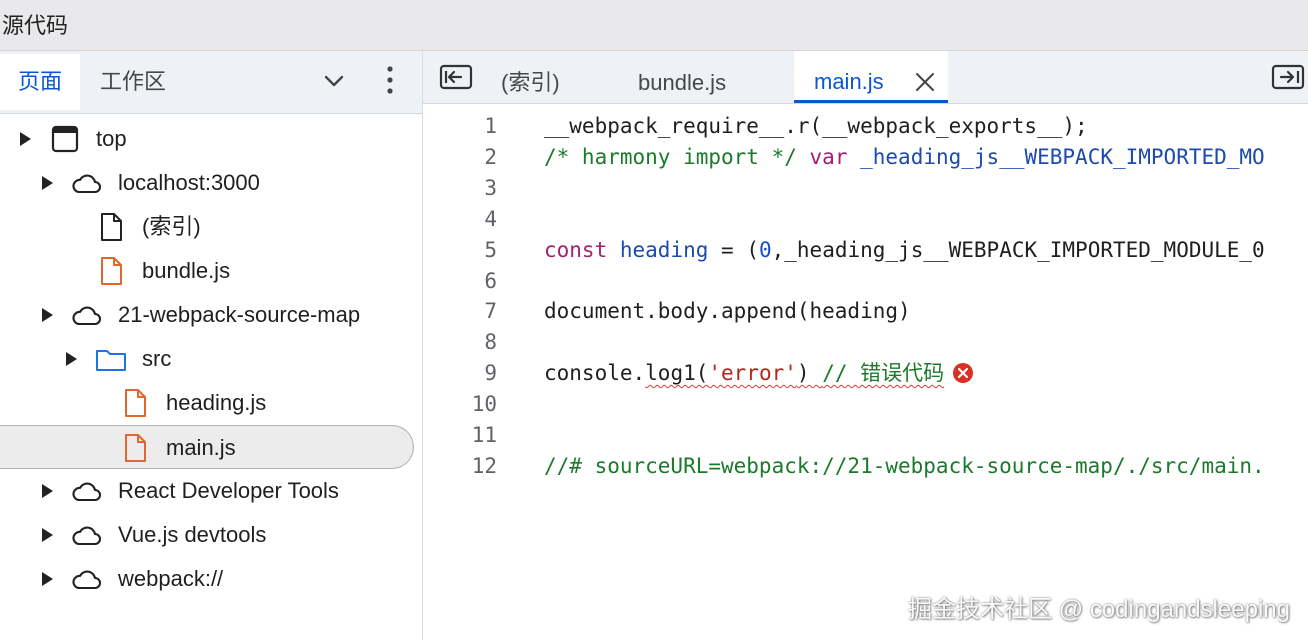 Image resolution: width=1308 pixels, height=640 pixels. I want to click on tree-item-label: (索引), so click(171, 226).